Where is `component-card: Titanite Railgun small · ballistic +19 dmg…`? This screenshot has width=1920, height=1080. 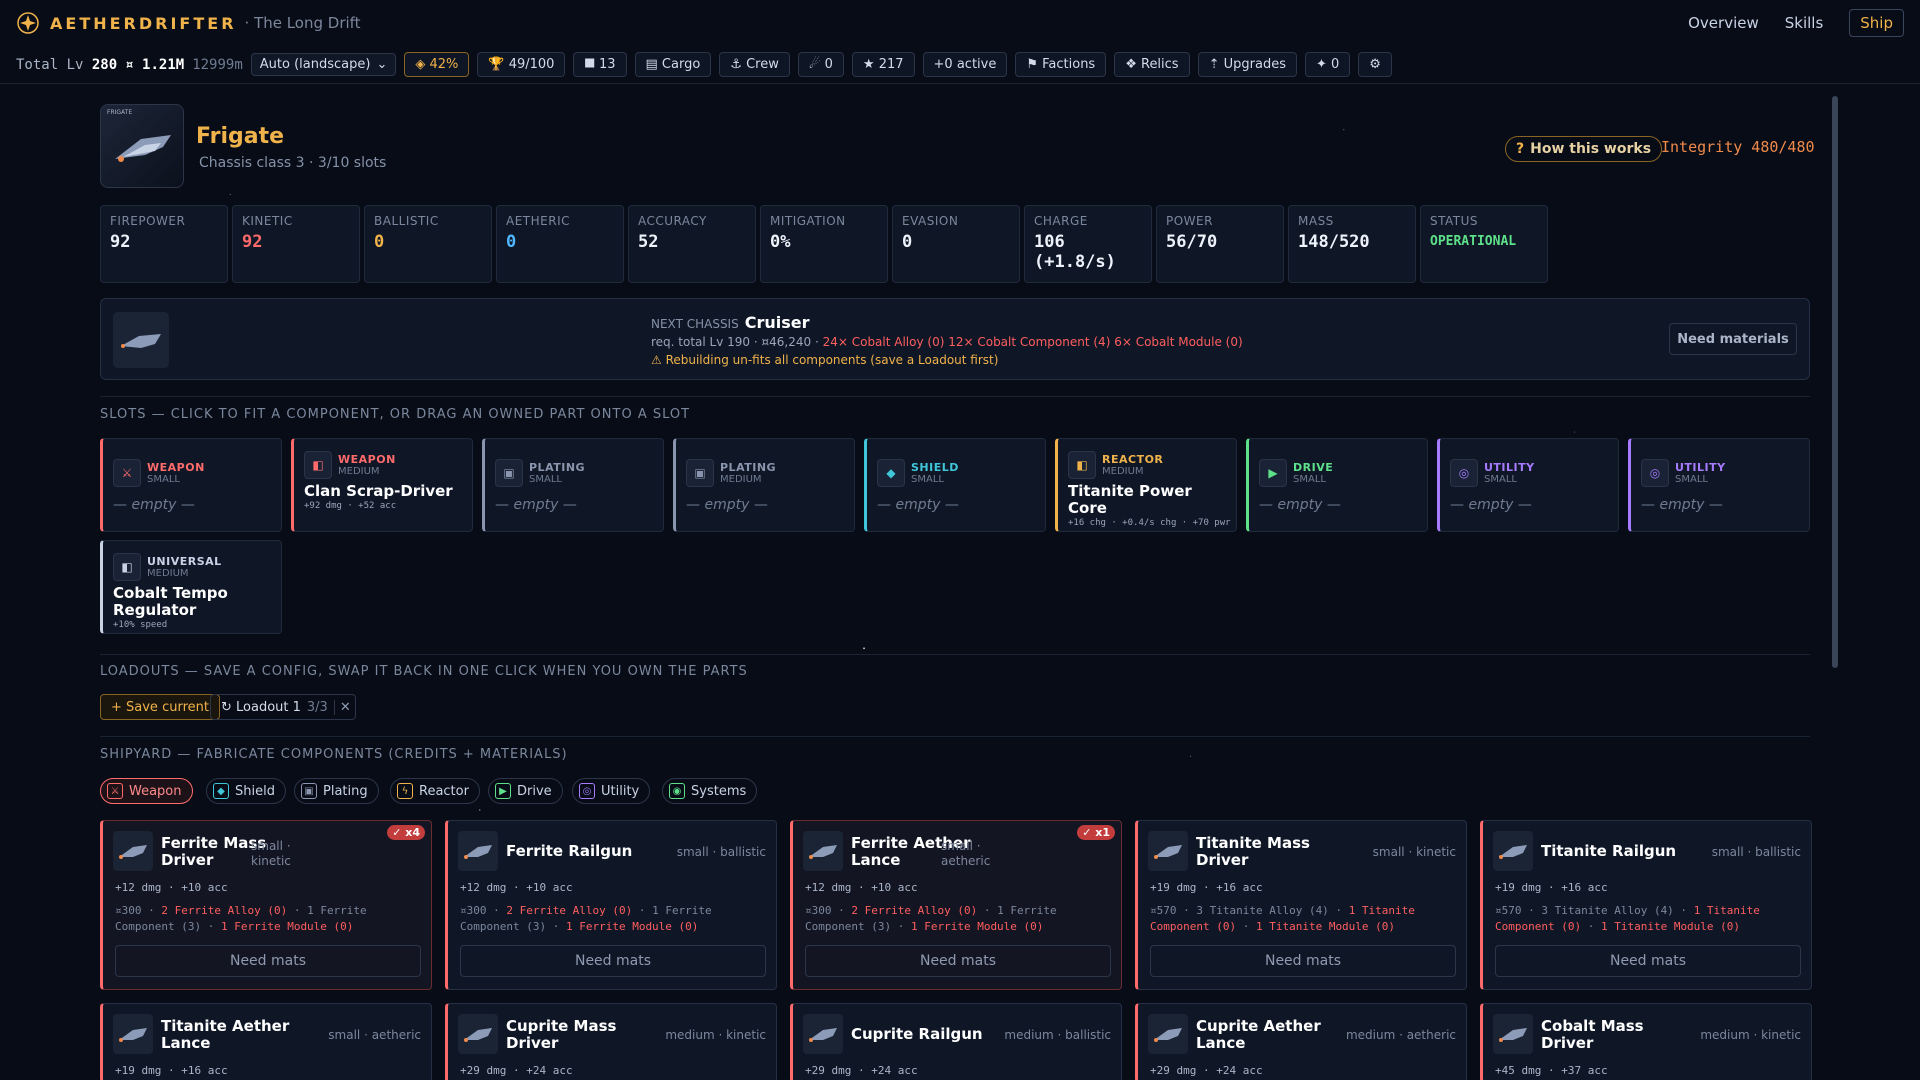
component-card: Titanite Railgun small · ballistic +19 dmg… is located at coordinates (1646, 905).